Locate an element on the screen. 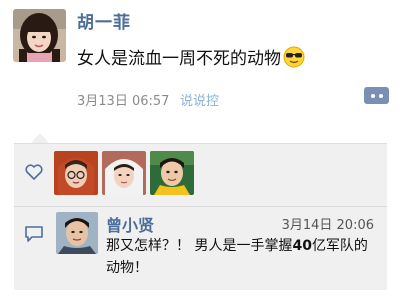 The height and width of the screenshot is (300, 400). author-avatar-image is located at coordinates (39, 35).